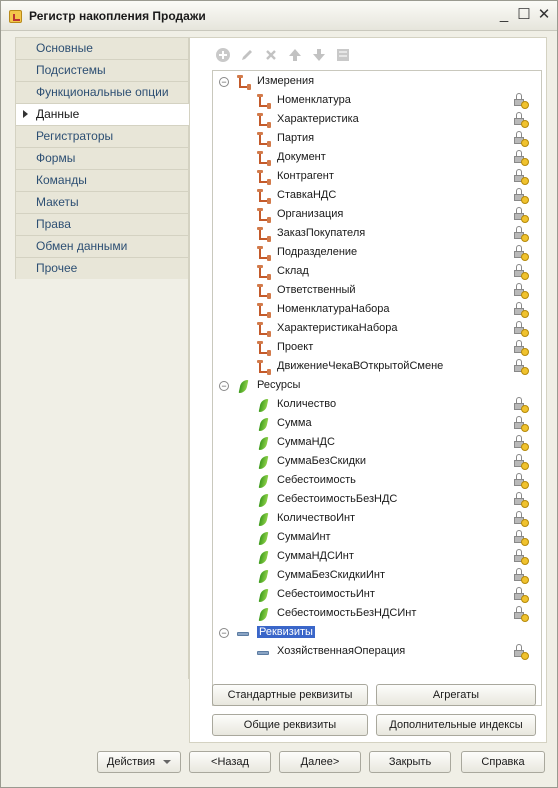 Image resolution: width=558 pixels, height=788 pixels. Describe the element at coordinates (377, 291) in the screenshot. I see `tree-item: Ответственный` at that location.